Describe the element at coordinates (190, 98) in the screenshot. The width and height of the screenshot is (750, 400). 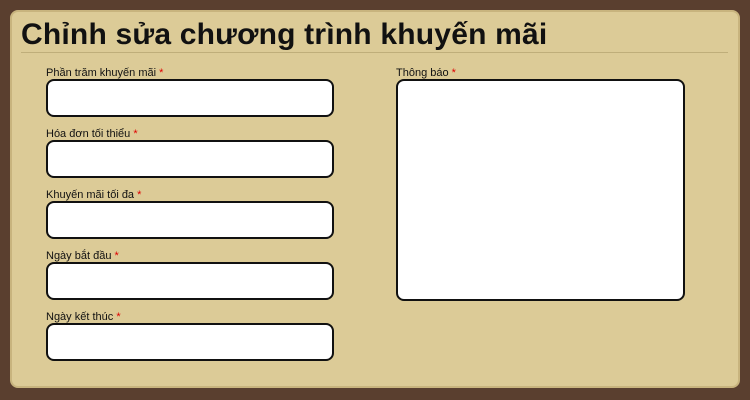
I see `discount-percent-input` at that location.